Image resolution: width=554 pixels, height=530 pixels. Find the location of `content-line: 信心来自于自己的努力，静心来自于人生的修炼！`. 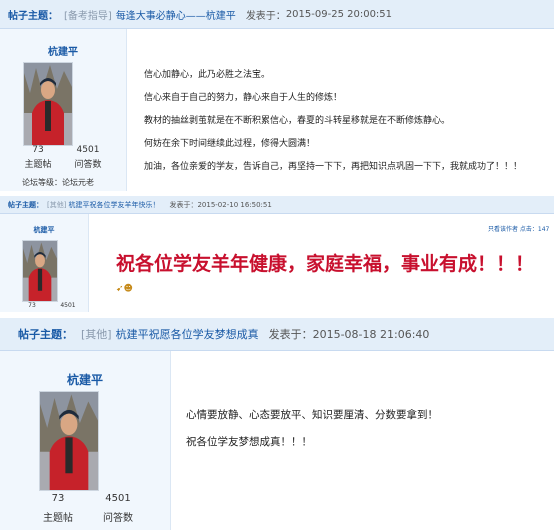

content-line: 信心来自于自己的努力，静心来自于人生的修炼！ is located at coordinates (243, 98).